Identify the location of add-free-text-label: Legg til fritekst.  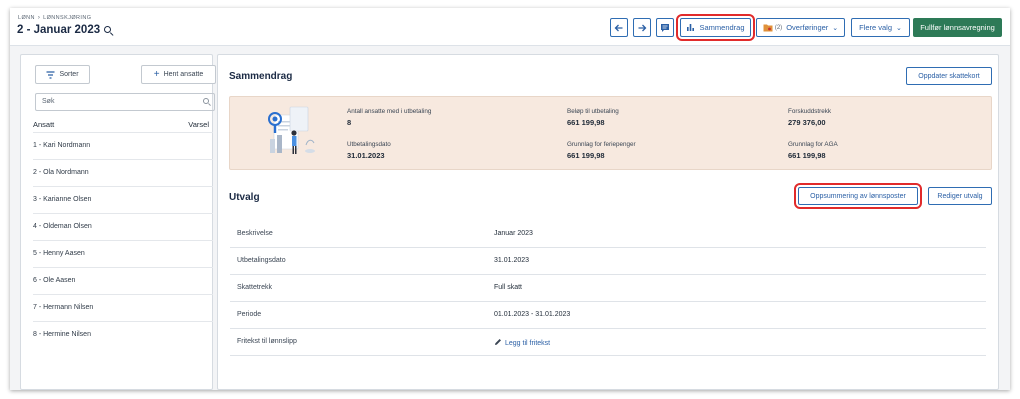
(528, 343).